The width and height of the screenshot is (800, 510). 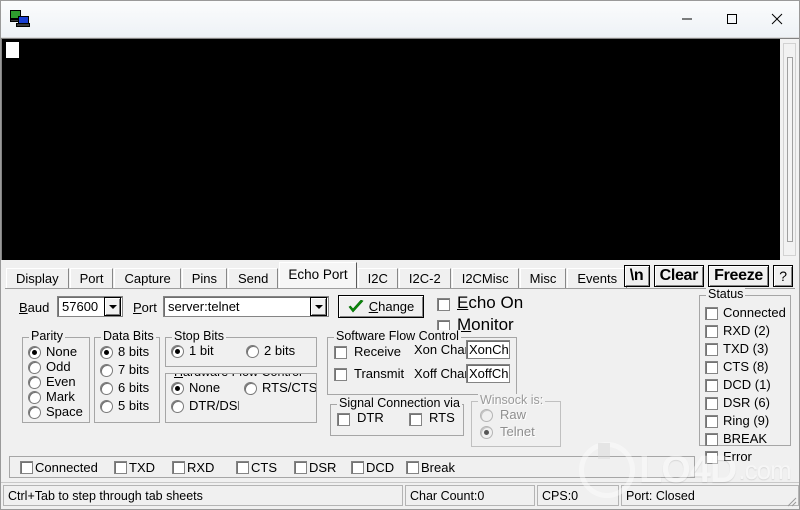 I want to click on status-checkbox-error, so click(x=711, y=457).